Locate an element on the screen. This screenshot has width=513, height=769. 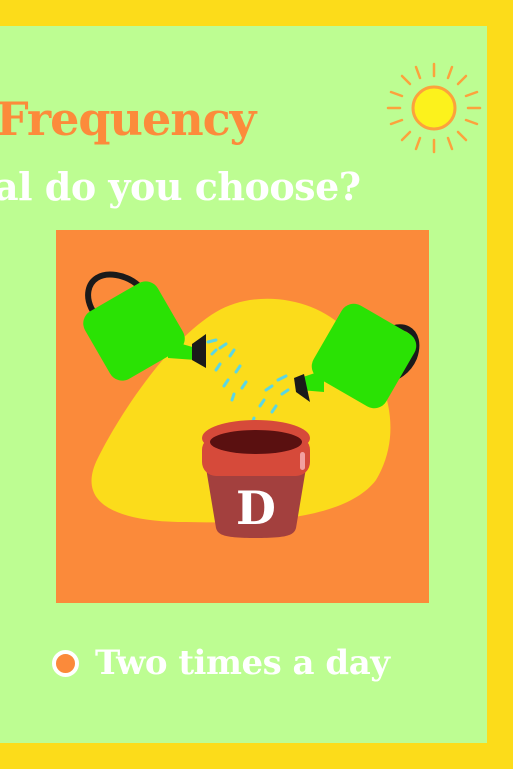
answer-option: Two times a day is located at coordinates (221, 663).